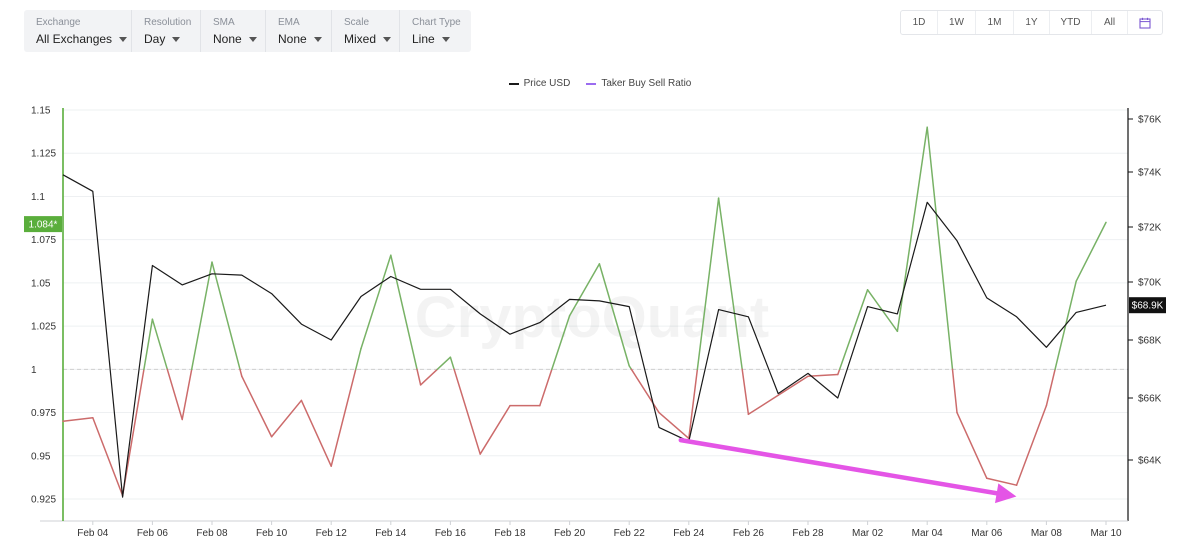 The height and width of the screenshot is (551, 1200). I want to click on x-tick-label: Feb 14, so click(391, 533).